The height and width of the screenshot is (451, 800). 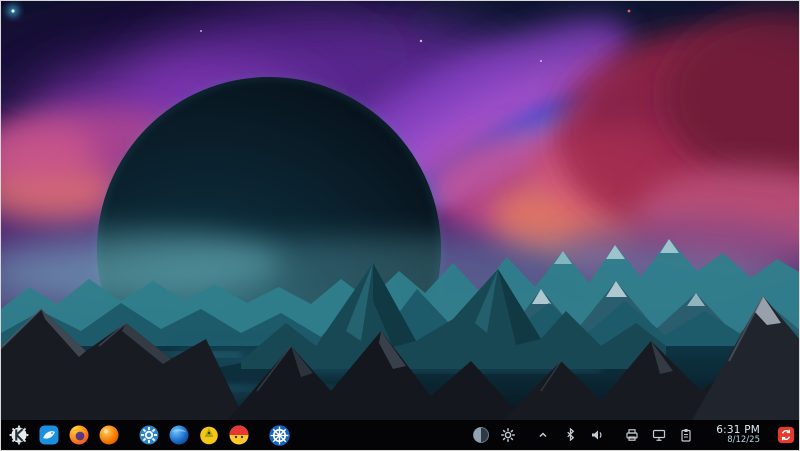 I want to click on tray-button-half-moon, so click(x=481, y=435).